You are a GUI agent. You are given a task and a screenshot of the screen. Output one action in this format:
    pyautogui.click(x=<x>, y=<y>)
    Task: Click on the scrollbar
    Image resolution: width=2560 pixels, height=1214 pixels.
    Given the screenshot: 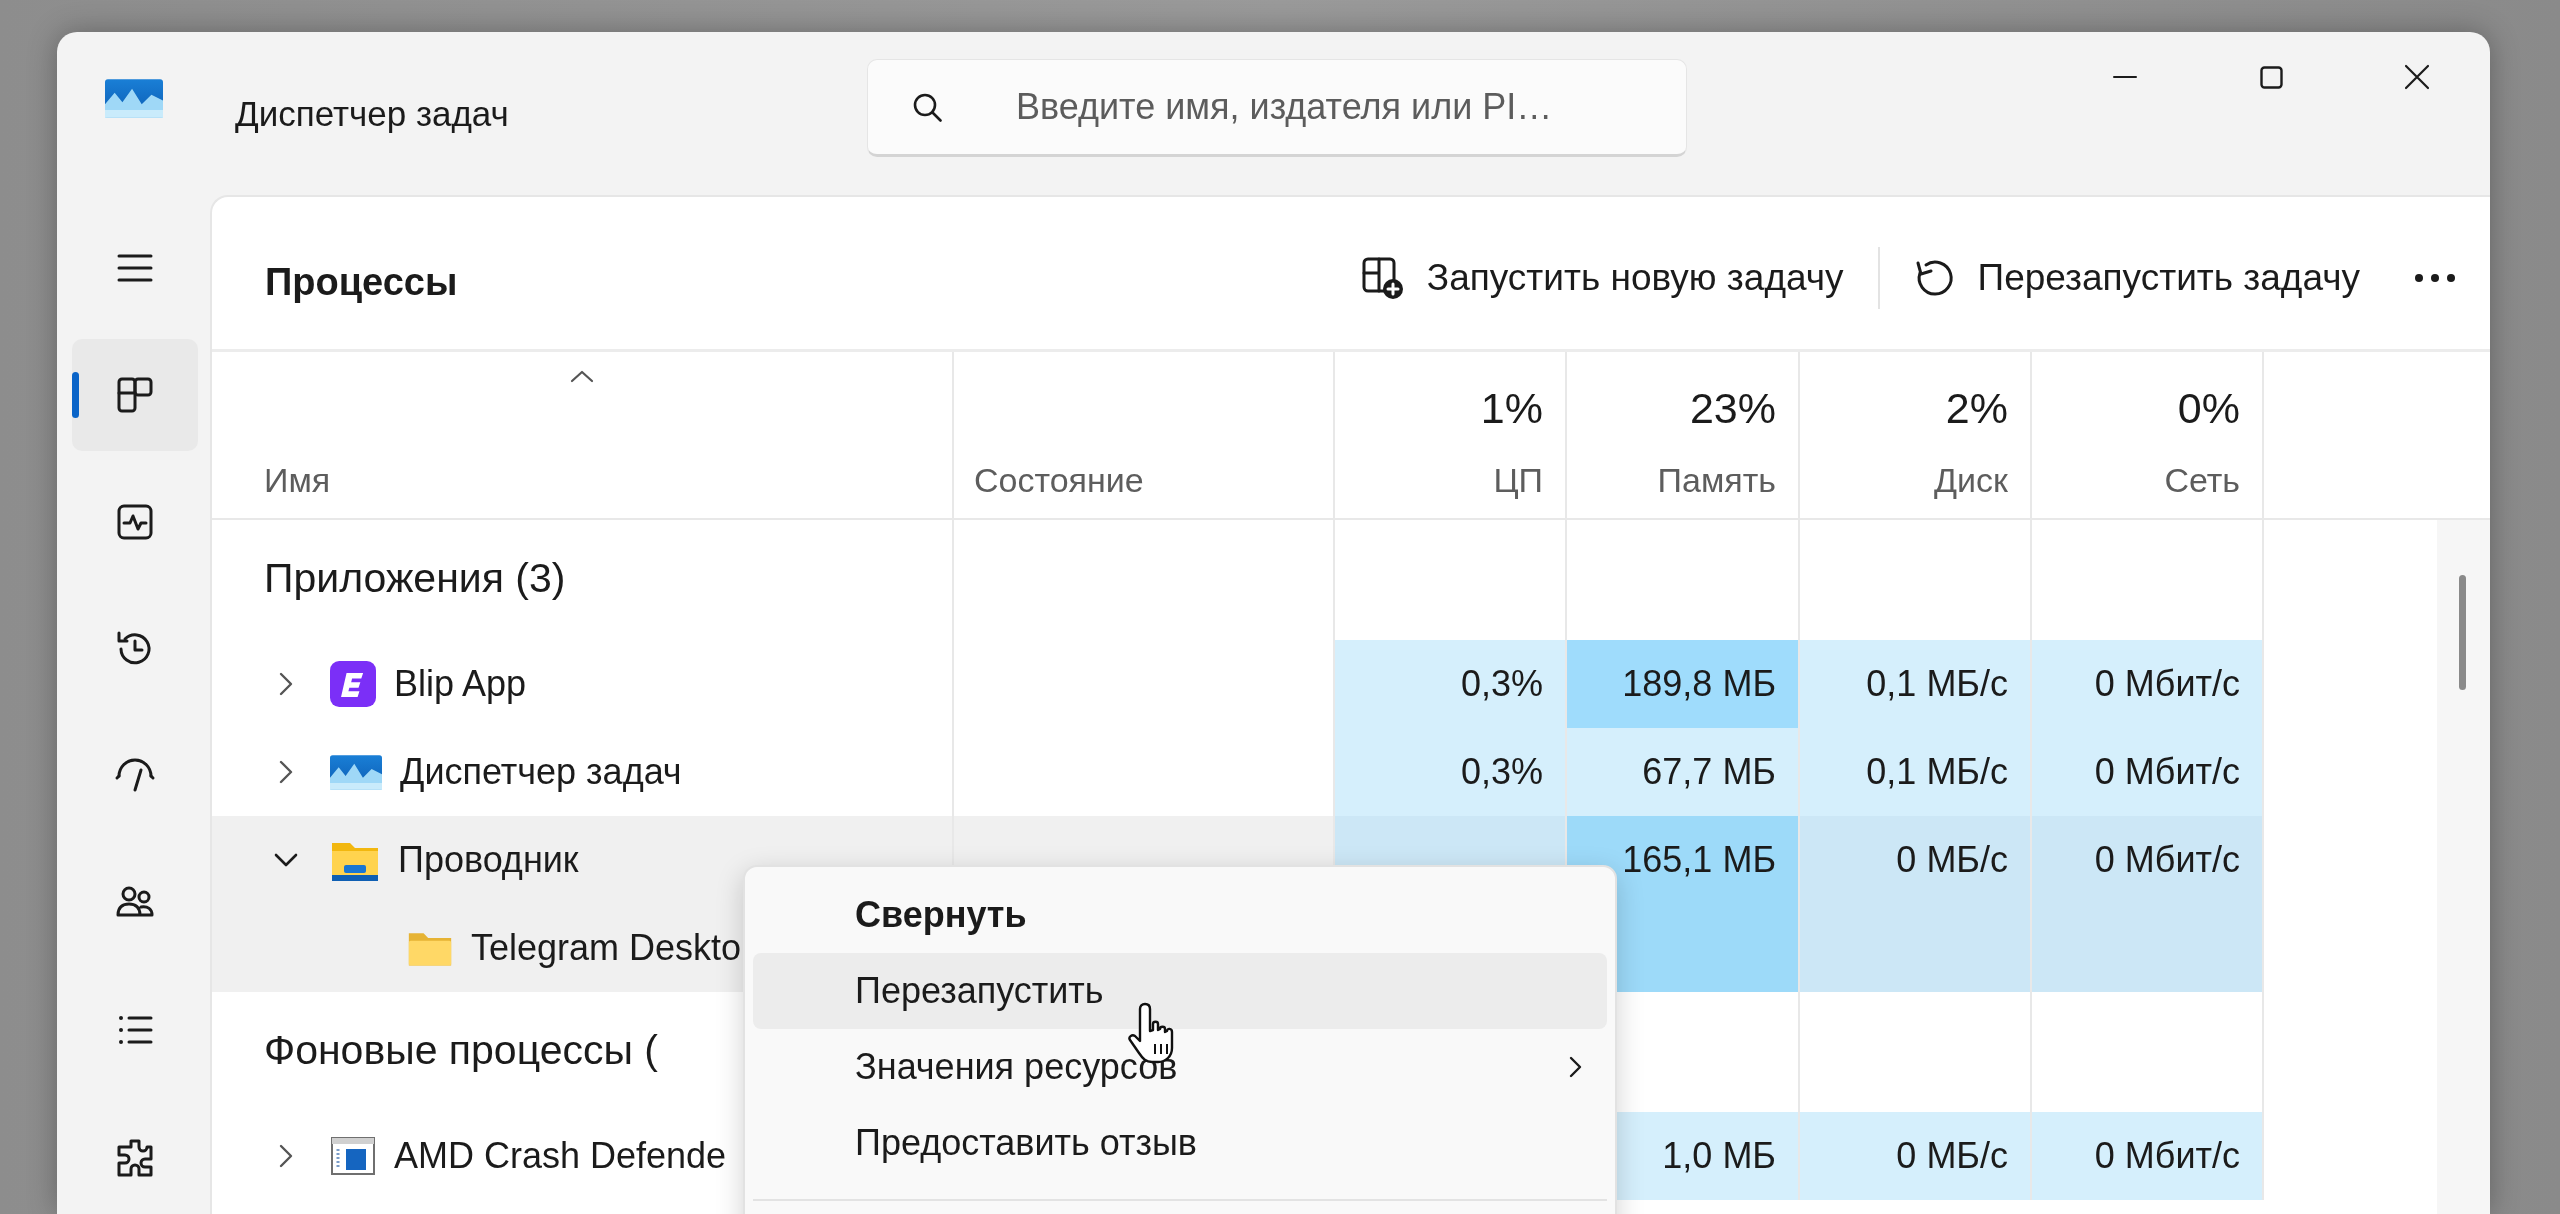 What is the action you would take?
    pyautogui.click(x=2463, y=867)
    